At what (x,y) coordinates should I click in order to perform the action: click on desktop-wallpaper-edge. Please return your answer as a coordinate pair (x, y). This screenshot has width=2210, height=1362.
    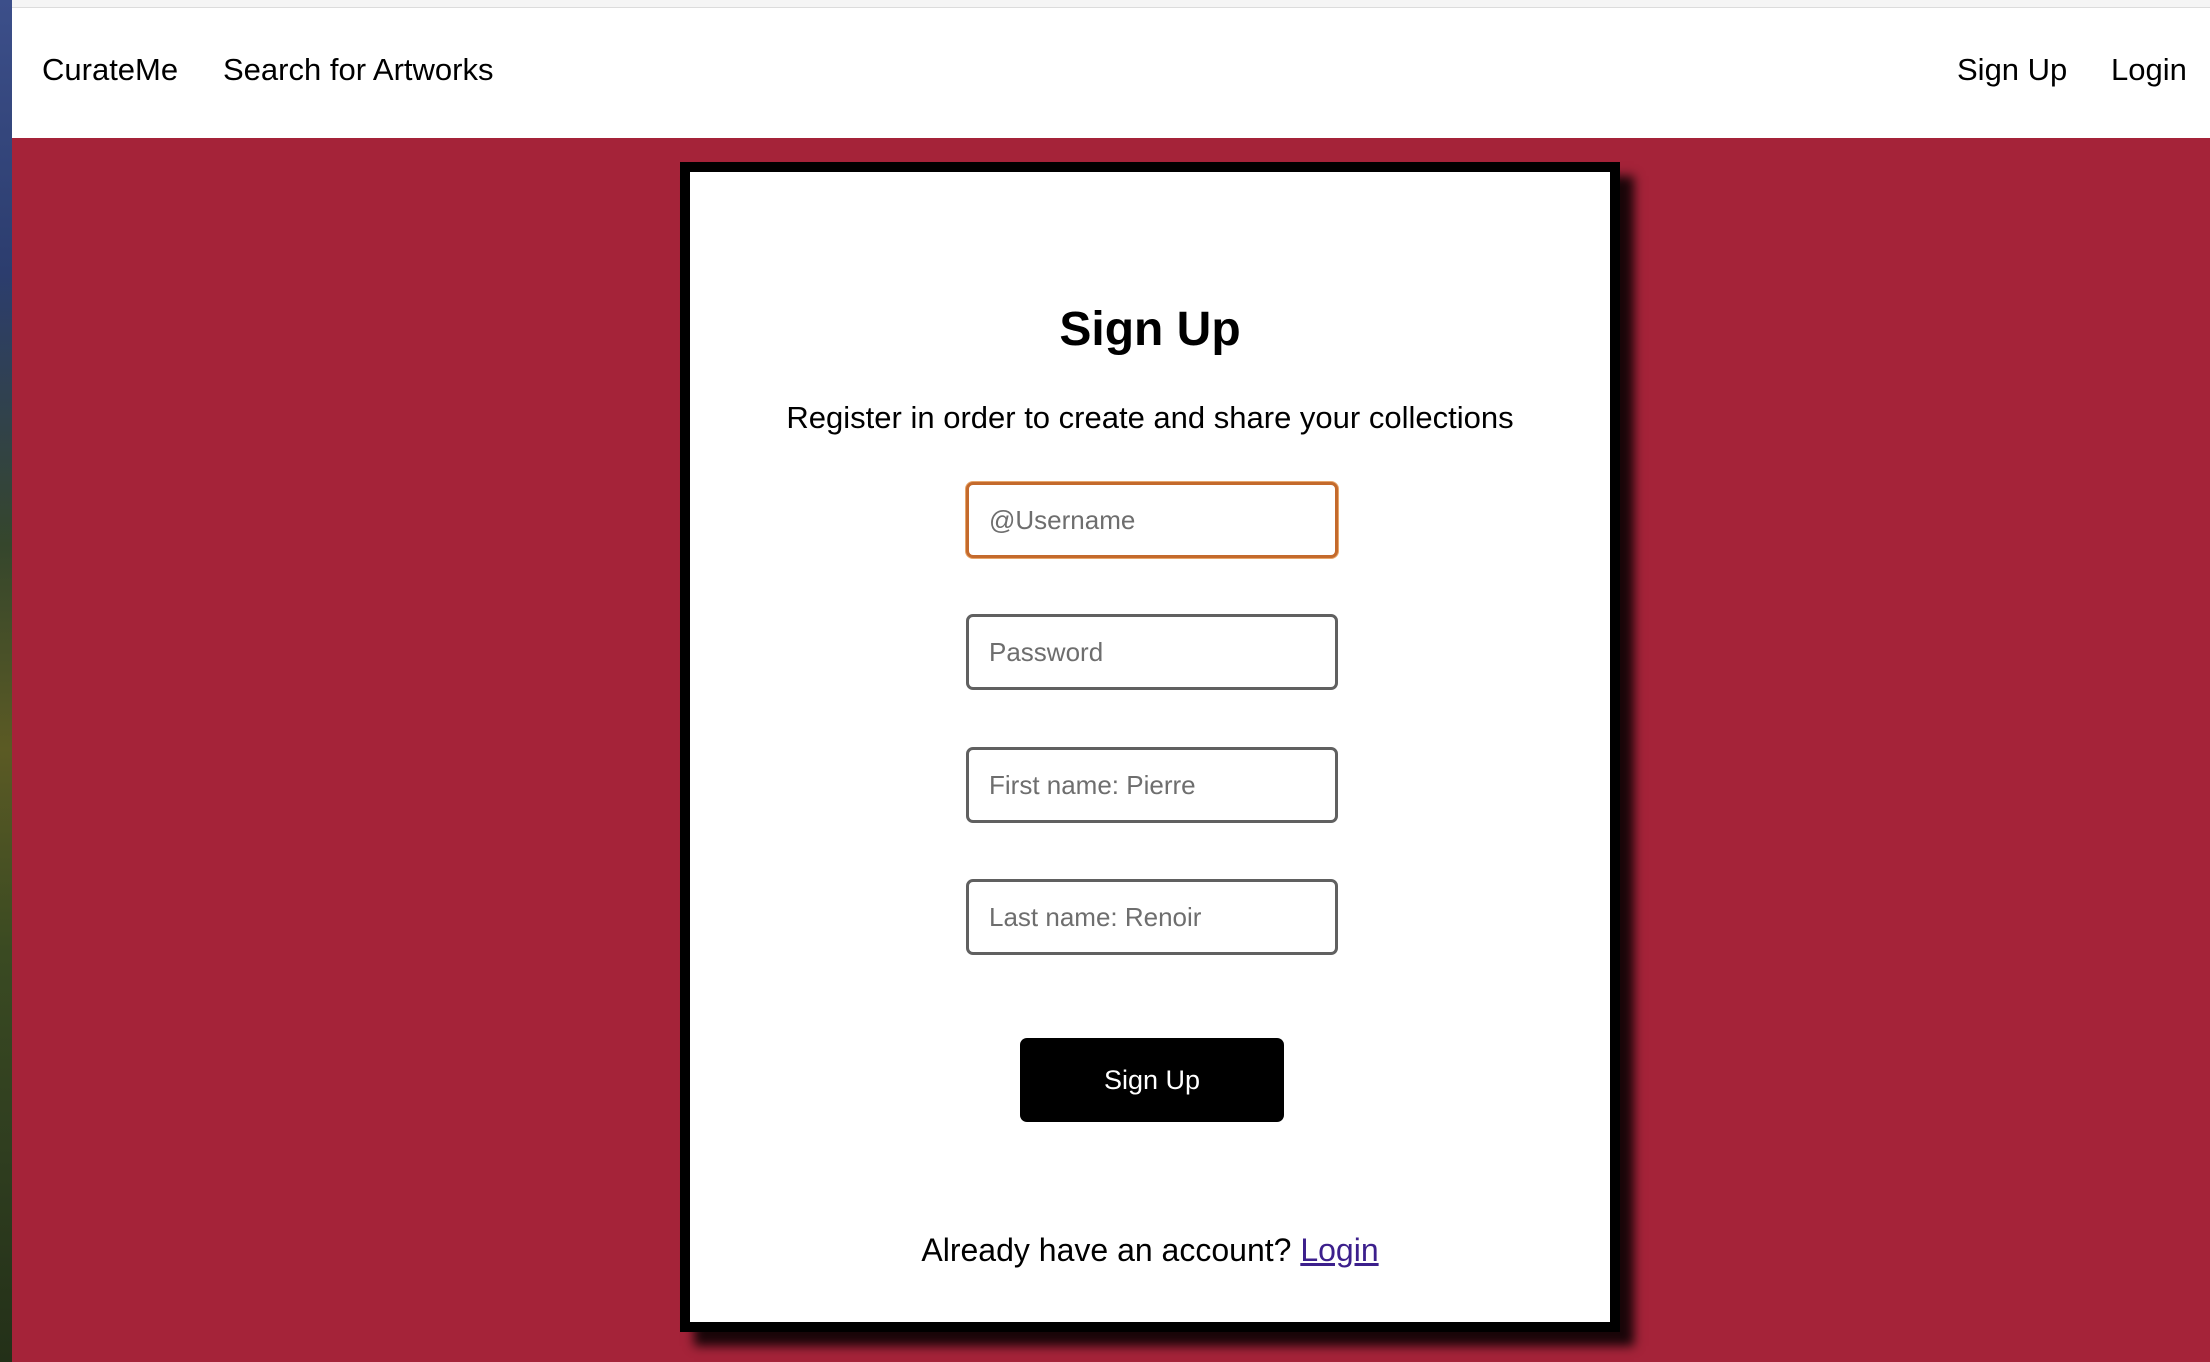
    Looking at the image, I should click on (6, 681).